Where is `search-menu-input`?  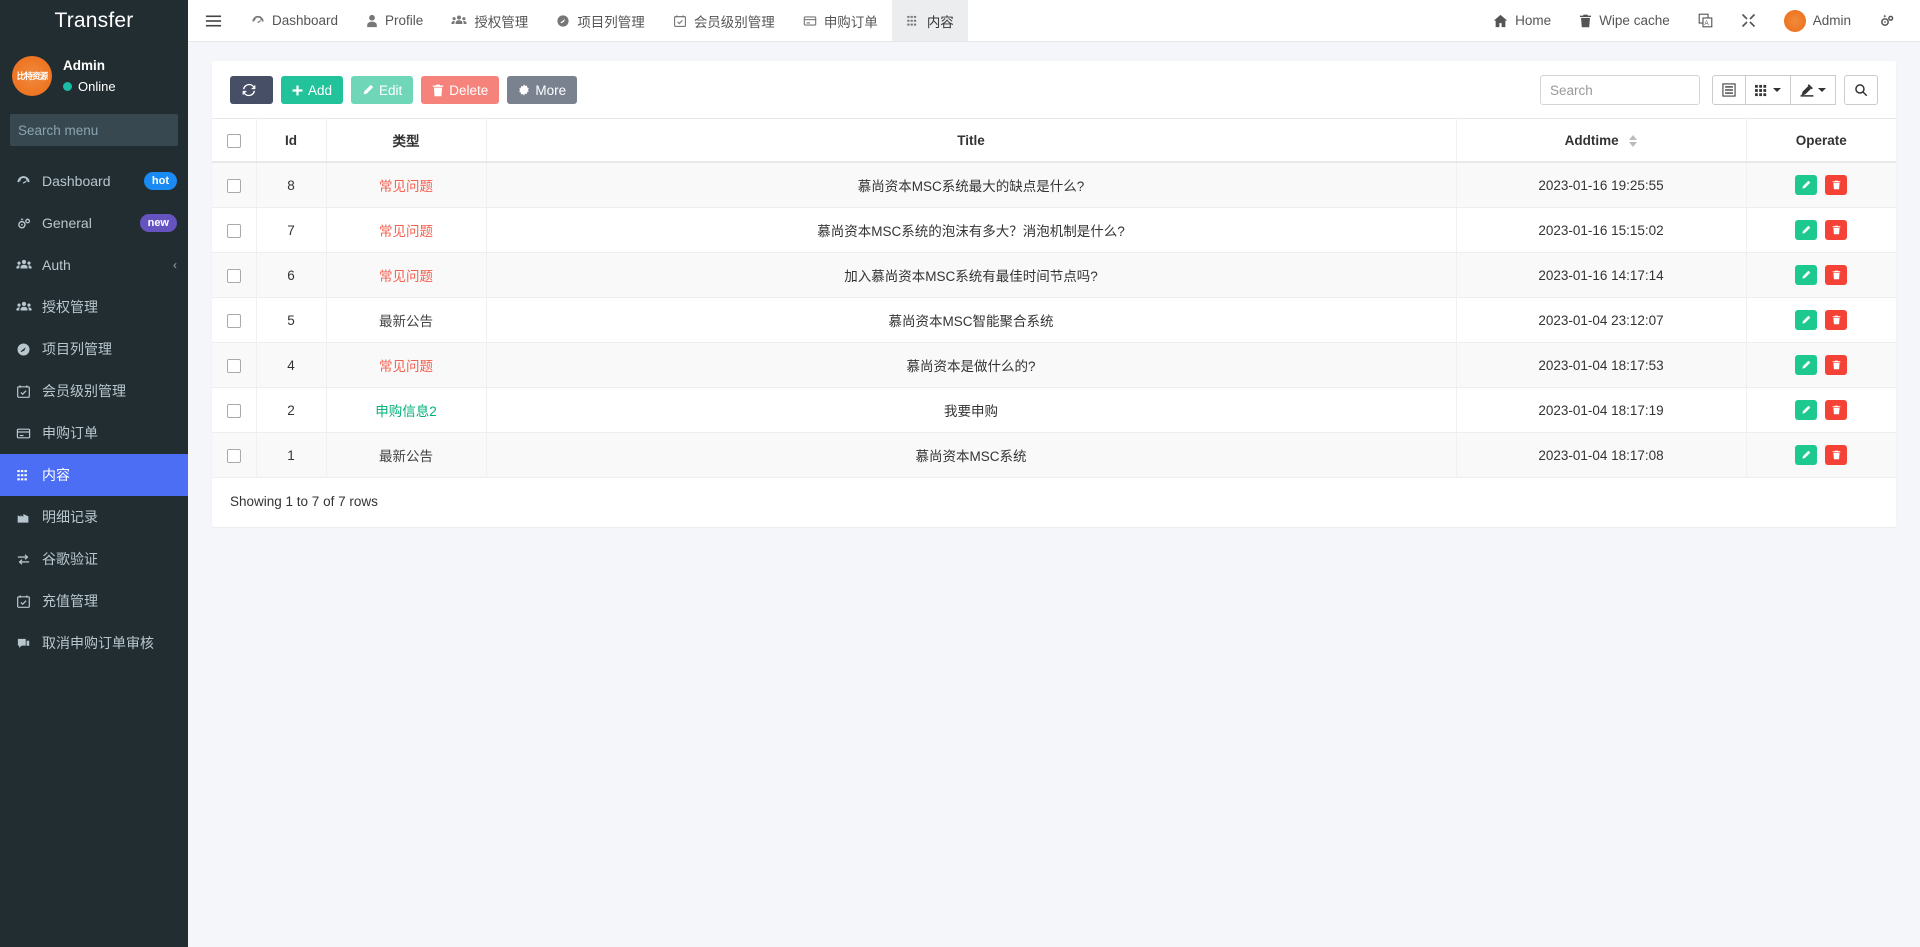 search-menu-input is located at coordinates (99, 130).